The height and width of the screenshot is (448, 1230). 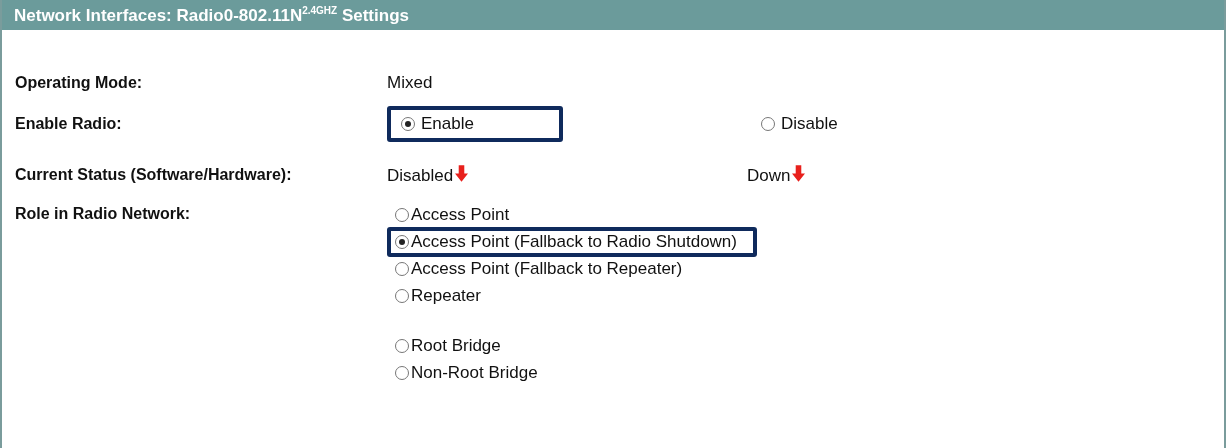 What do you see at coordinates (420, 175) in the screenshot?
I see `status-value: Disabled` at bounding box center [420, 175].